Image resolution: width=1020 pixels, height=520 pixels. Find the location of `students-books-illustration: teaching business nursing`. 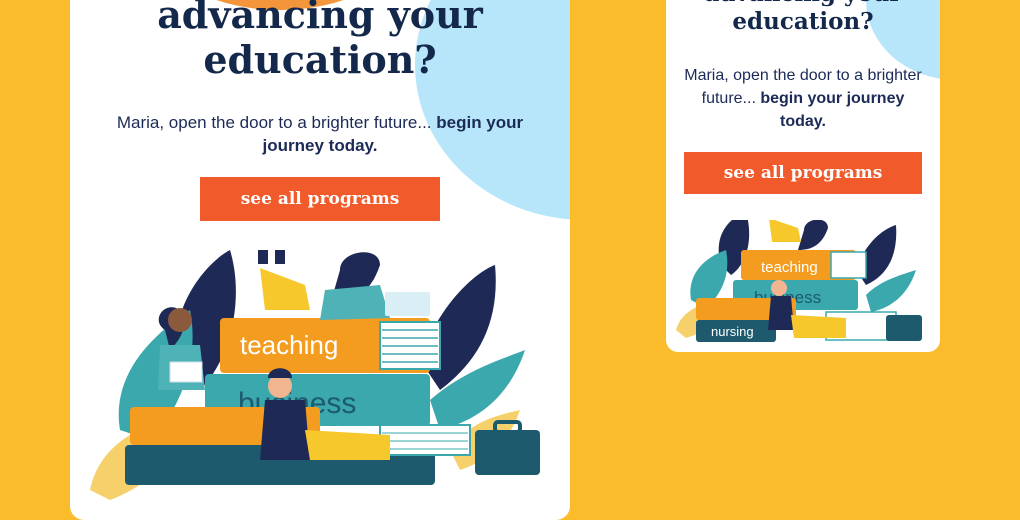

students-books-illustration: teaching business nursing is located at coordinates (799, 281).